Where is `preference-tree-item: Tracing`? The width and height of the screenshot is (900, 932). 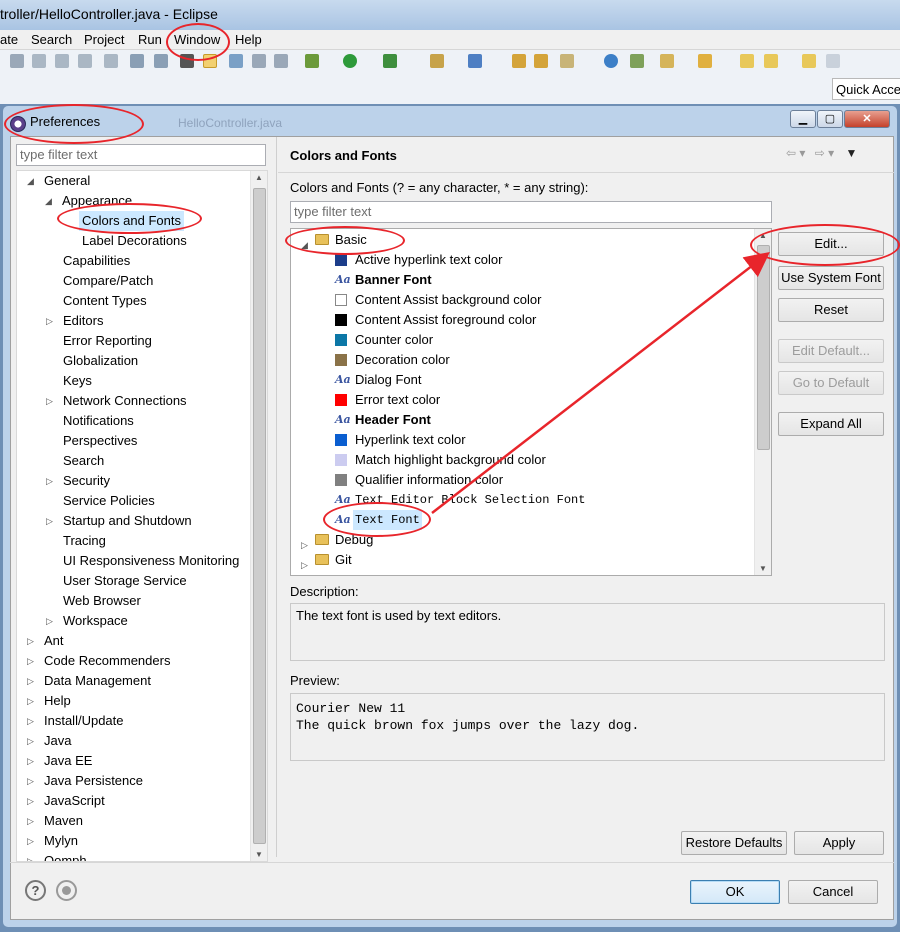 preference-tree-item: Tracing is located at coordinates (84, 541).